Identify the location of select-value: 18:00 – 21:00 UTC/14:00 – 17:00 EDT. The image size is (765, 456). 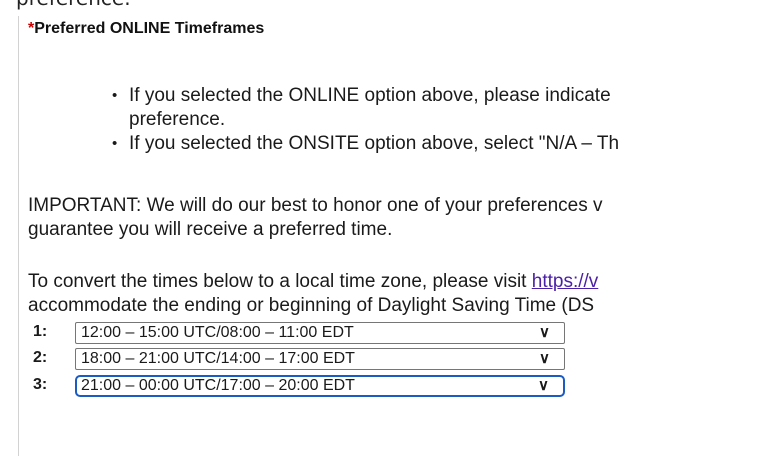
(218, 358).